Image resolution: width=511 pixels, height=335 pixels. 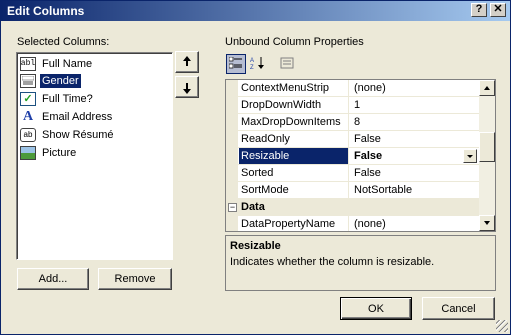 I want to click on move-down-button, so click(x=187, y=87).